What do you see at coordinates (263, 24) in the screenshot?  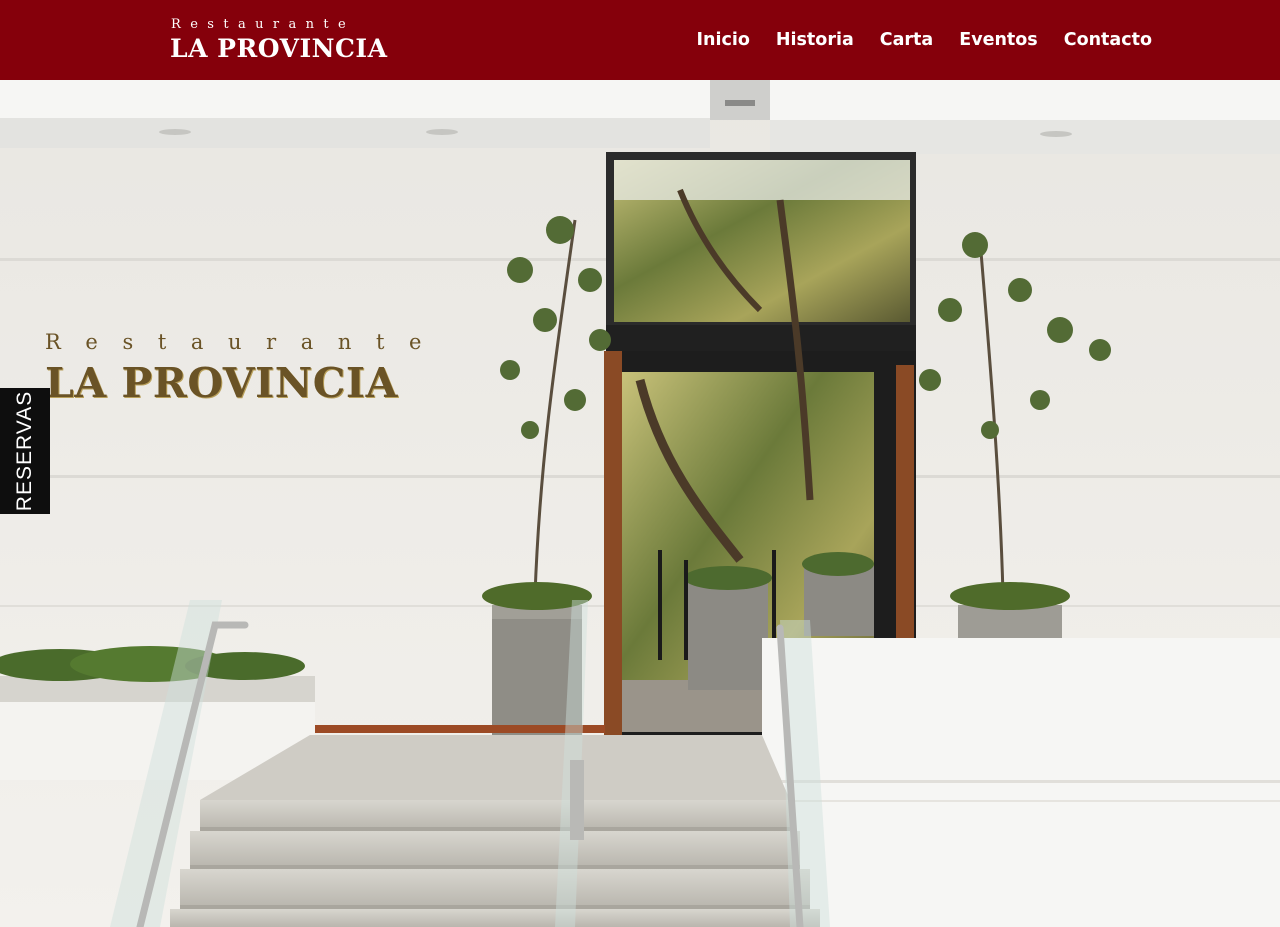 I see `logo-subtitle: Restaurante` at bounding box center [263, 24].